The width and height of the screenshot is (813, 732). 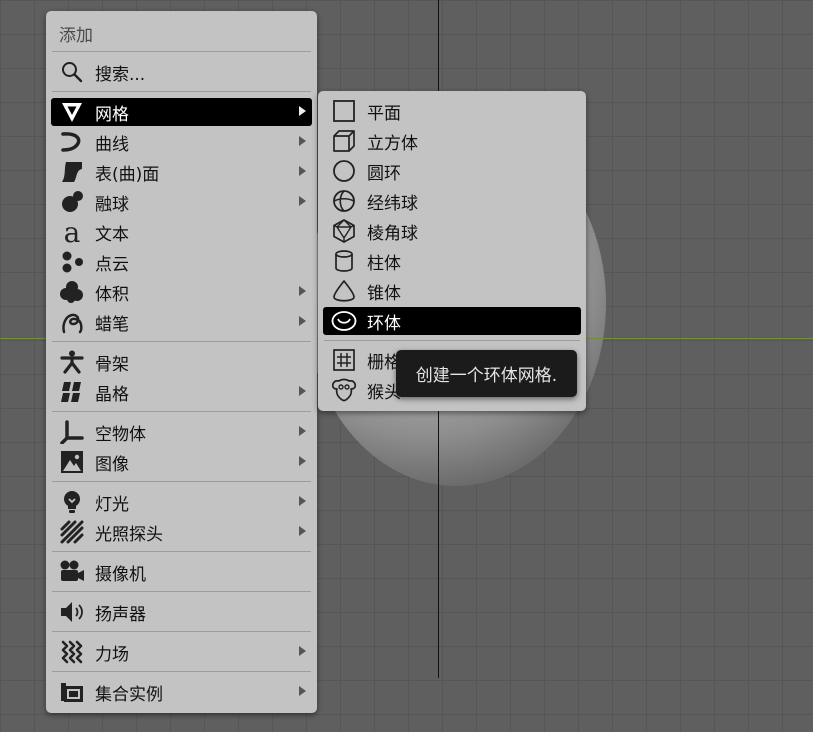 What do you see at coordinates (452, 141) in the screenshot?
I see `submenu-item-cube: 立方体` at bounding box center [452, 141].